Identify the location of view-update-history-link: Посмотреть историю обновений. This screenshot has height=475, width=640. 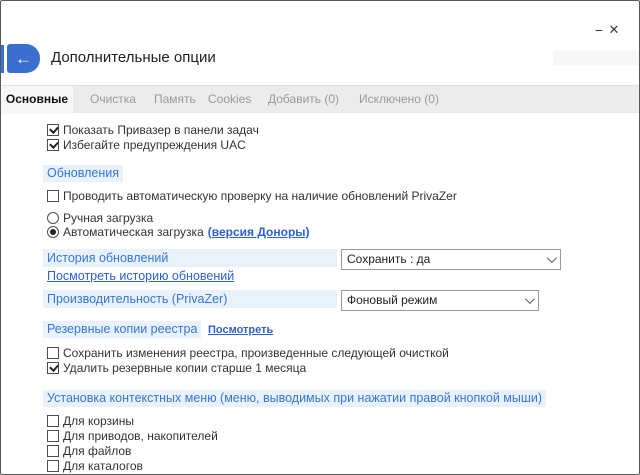
(140, 276).